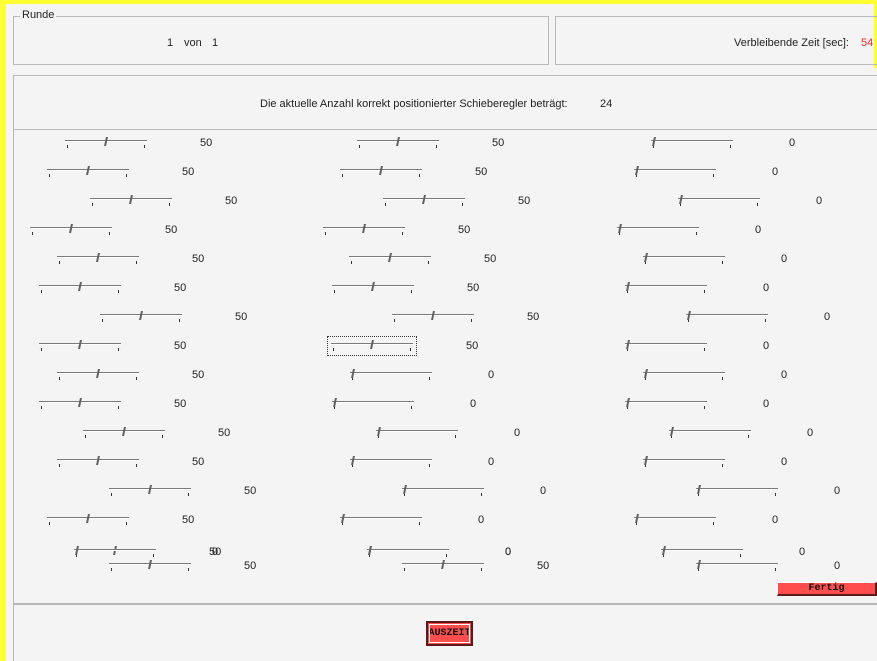 This screenshot has height=661, width=877. What do you see at coordinates (198, 259) in the screenshot?
I see `slider-value-13: 50` at bounding box center [198, 259].